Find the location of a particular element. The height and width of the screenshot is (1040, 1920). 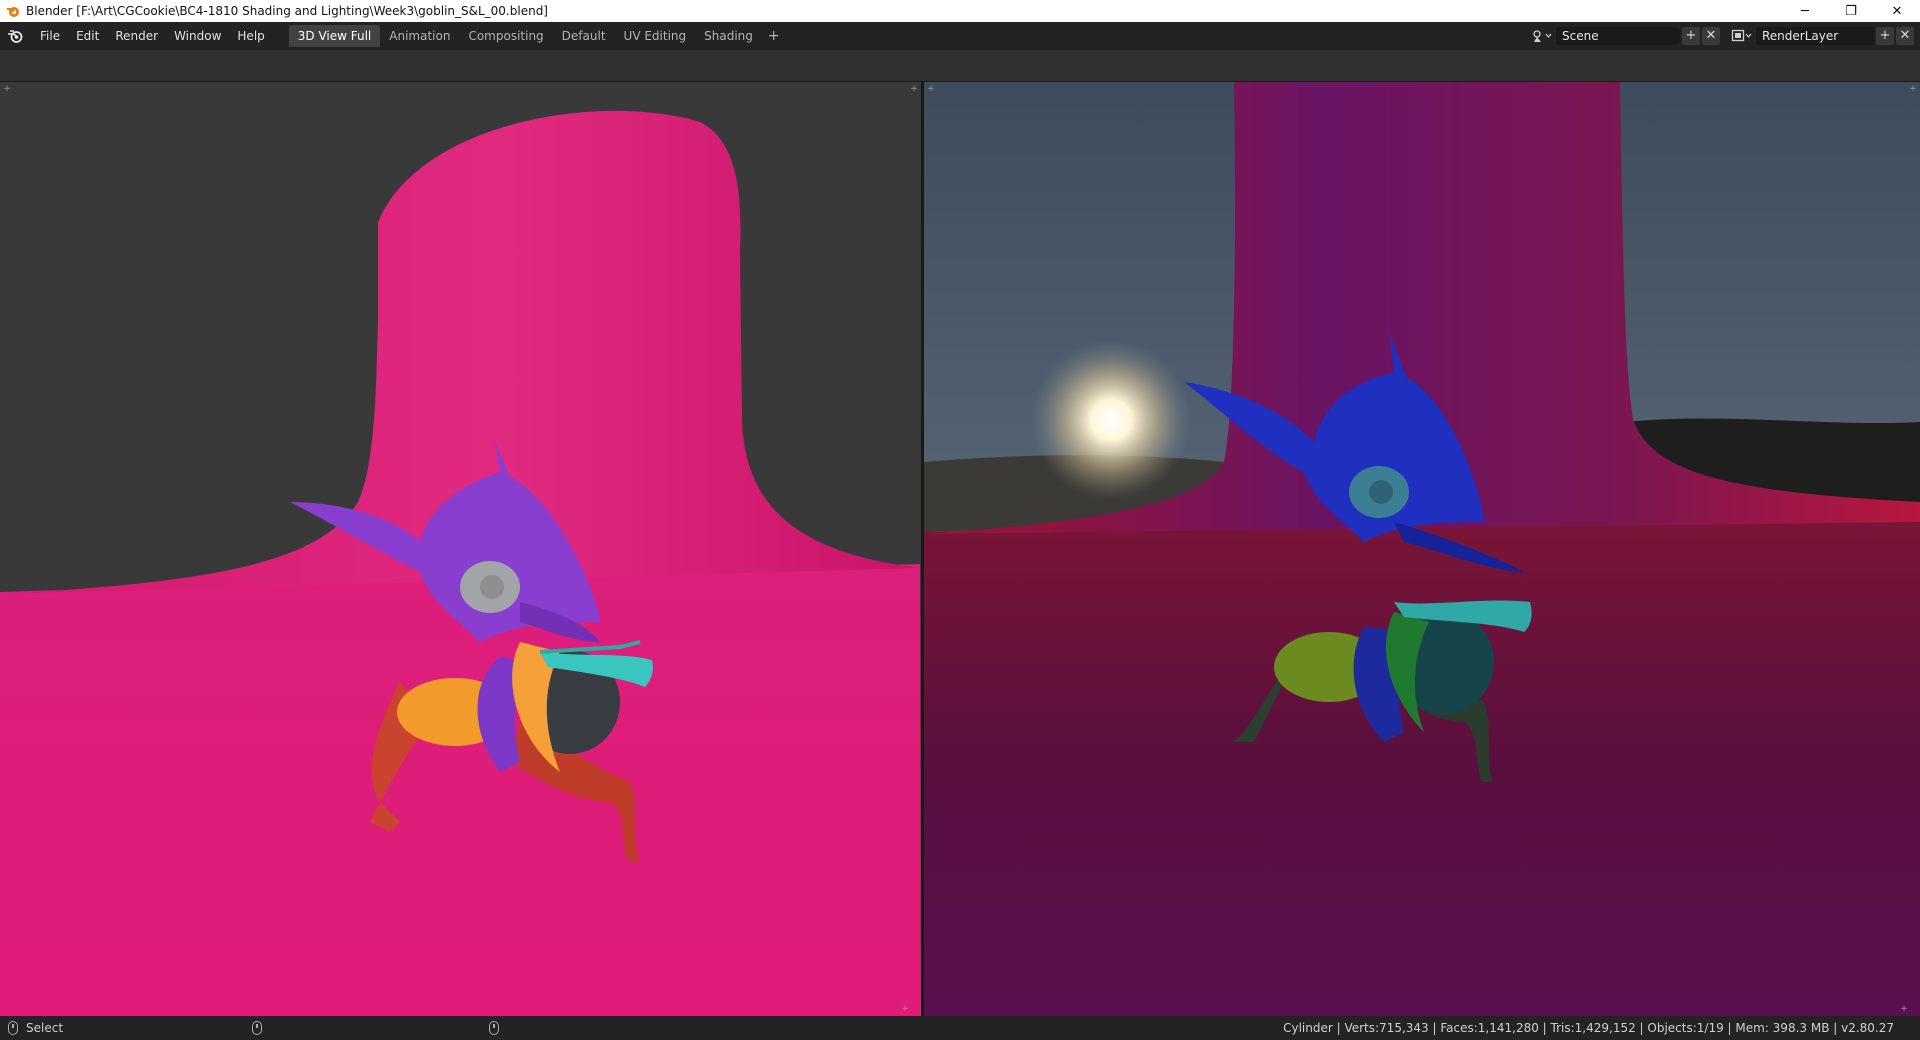

tab-uv-editing: UV Editing is located at coordinates (655, 36).